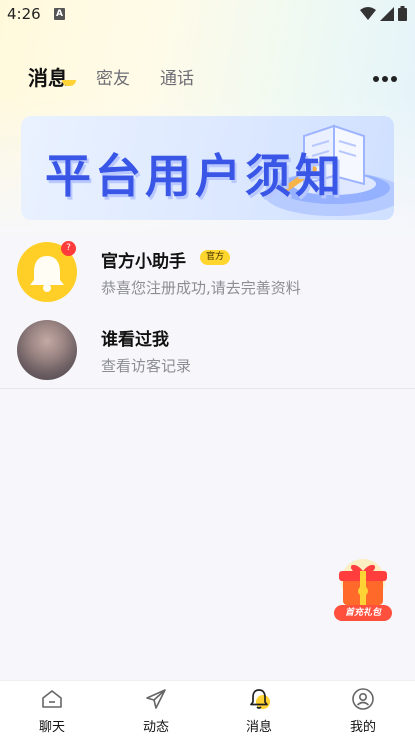 The image size is (415, 740). Describe the element at coordinates (48, 76) in the screenshot. I see `tab-messages: 消息` at that location.